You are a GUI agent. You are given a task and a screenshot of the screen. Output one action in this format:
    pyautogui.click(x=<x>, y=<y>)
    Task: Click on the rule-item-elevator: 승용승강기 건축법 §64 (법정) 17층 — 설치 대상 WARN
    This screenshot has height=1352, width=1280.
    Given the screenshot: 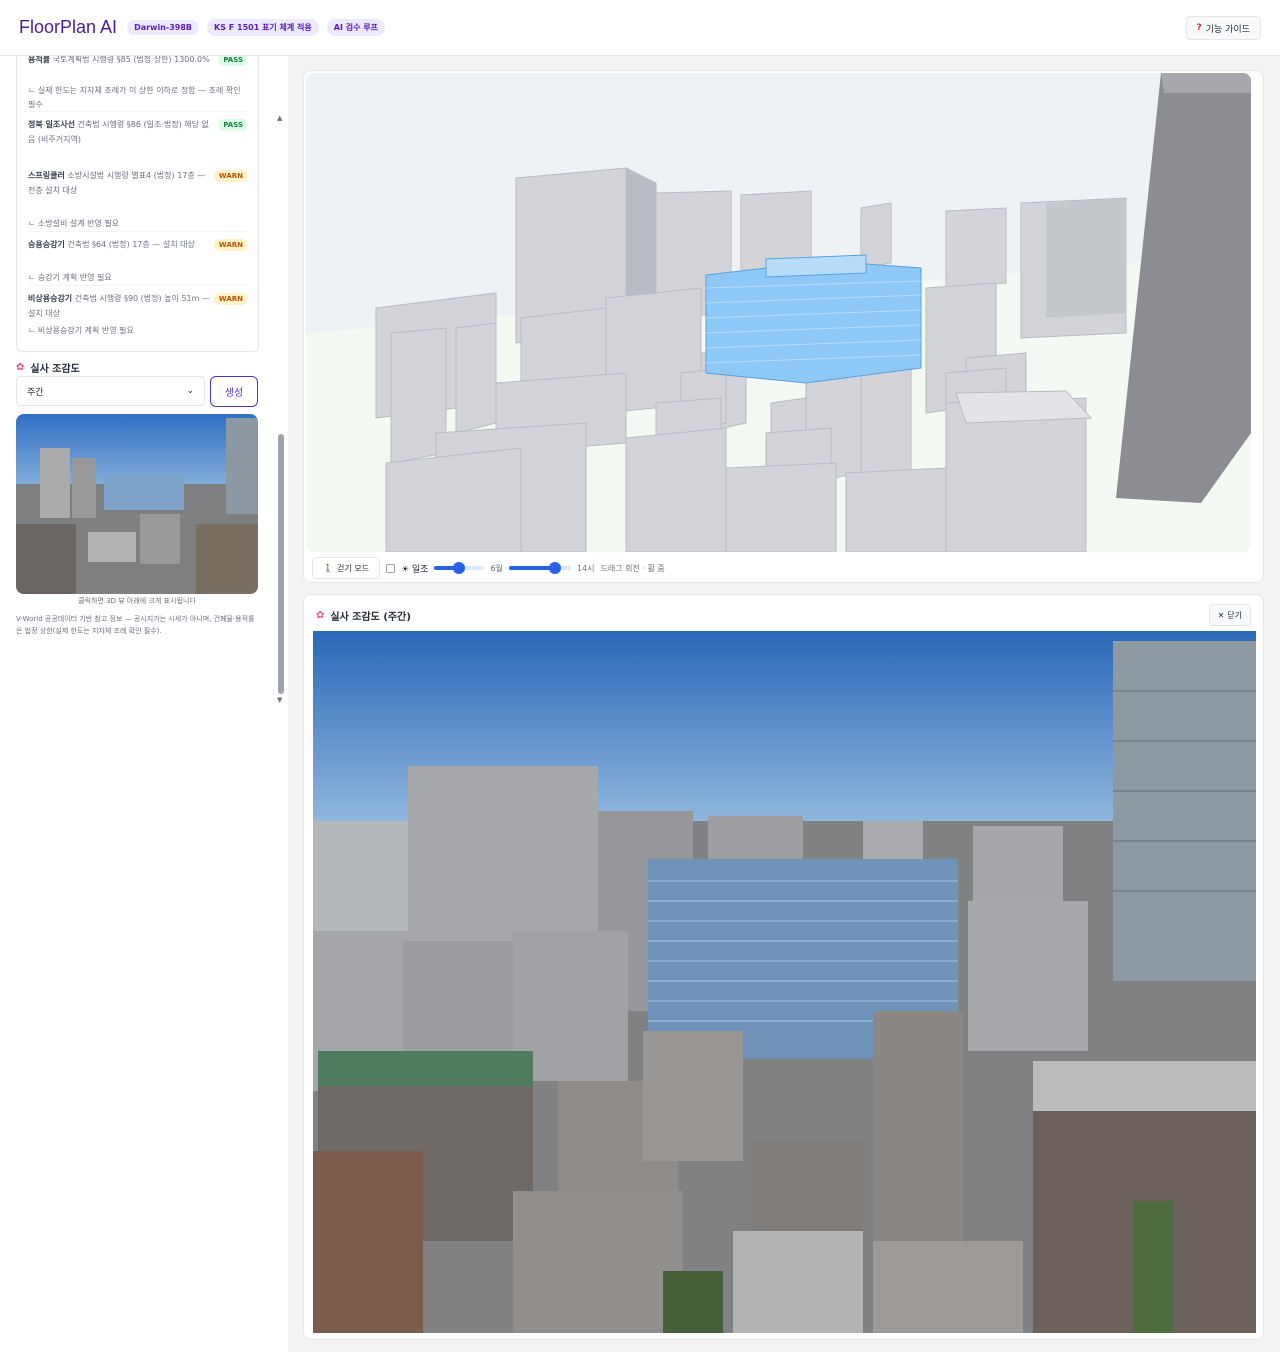 What is the action you would take?
    pyautogui.click(x=138, y=244)
    